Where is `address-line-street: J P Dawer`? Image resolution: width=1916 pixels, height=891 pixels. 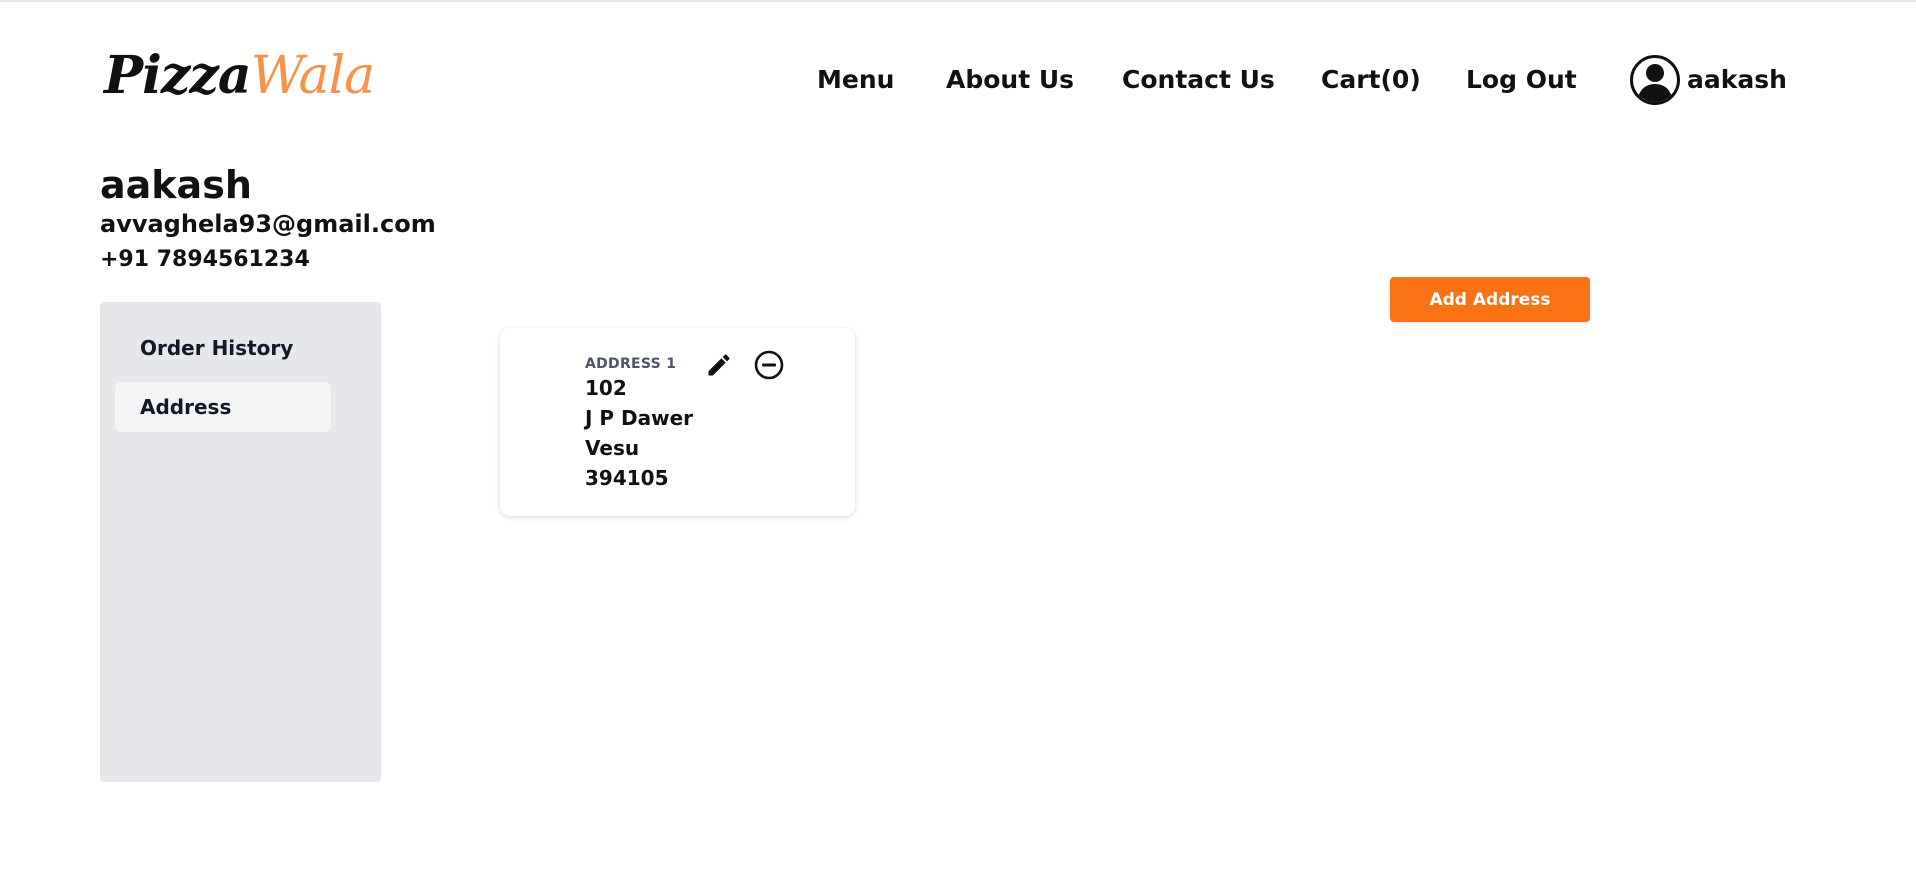
address-line-street: J P Dawer is located at coordinates (639, 418).